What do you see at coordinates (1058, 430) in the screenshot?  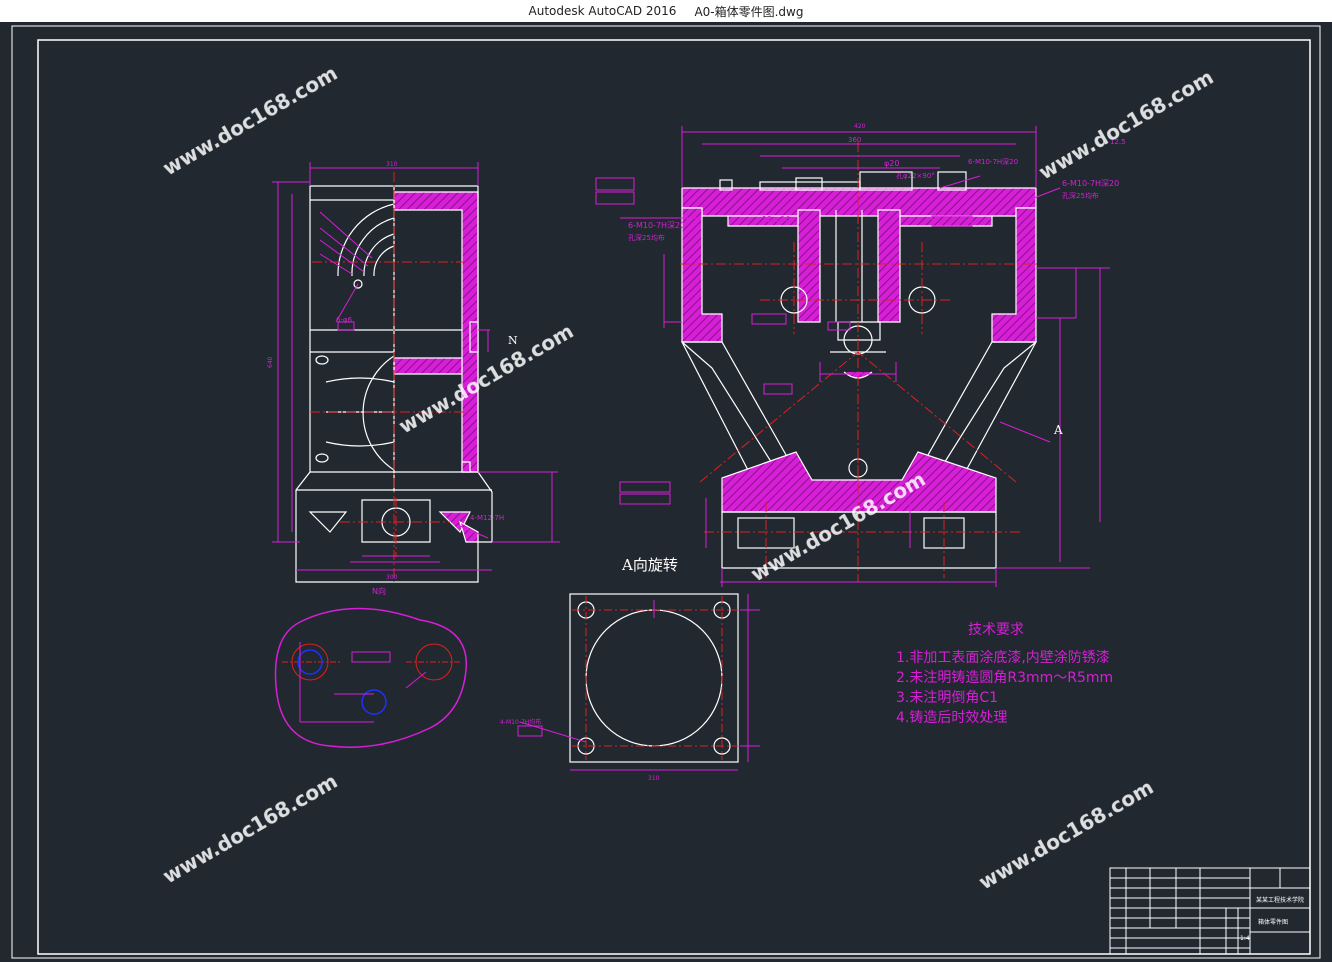 I see `label-a: A` at bounding box center [1058, 430].